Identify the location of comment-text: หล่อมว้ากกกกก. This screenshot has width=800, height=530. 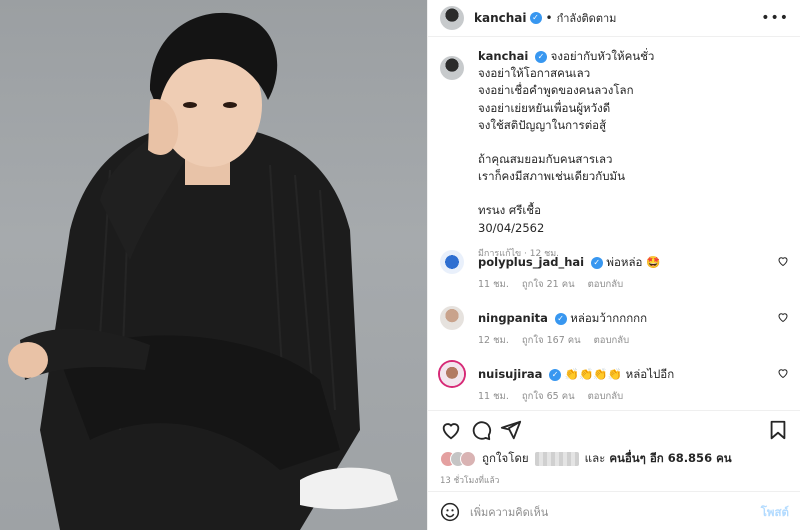
(609, 318).